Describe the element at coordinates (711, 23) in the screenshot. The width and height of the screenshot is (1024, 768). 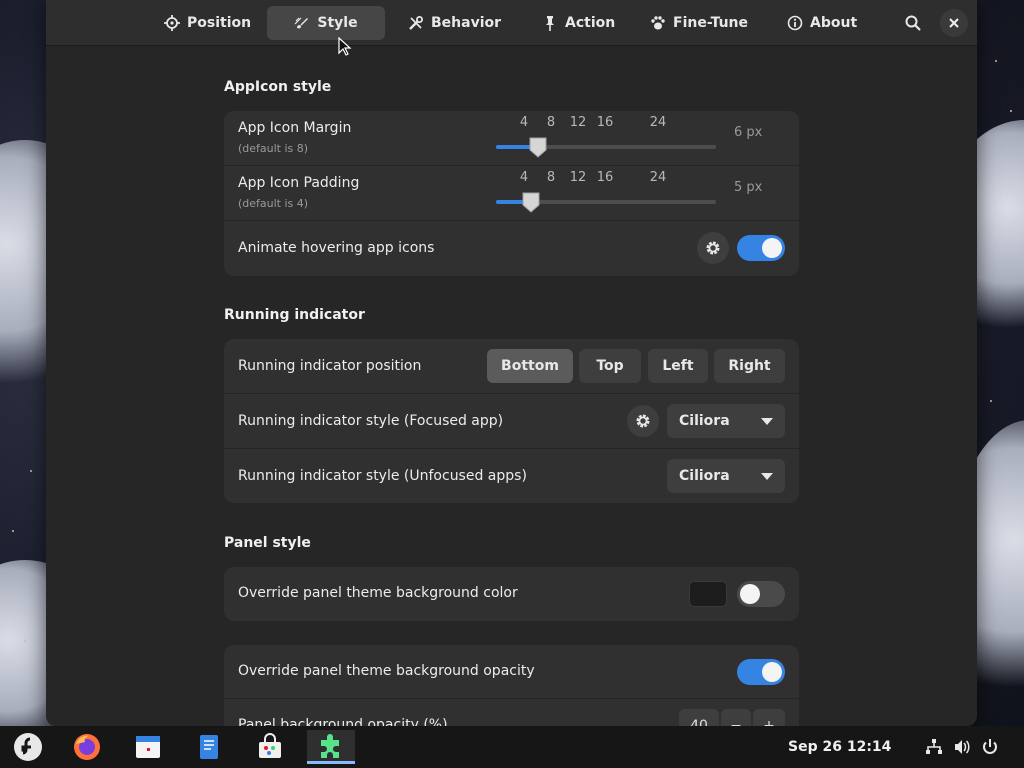
I see `tab-label: Fine-Tune` at that location.